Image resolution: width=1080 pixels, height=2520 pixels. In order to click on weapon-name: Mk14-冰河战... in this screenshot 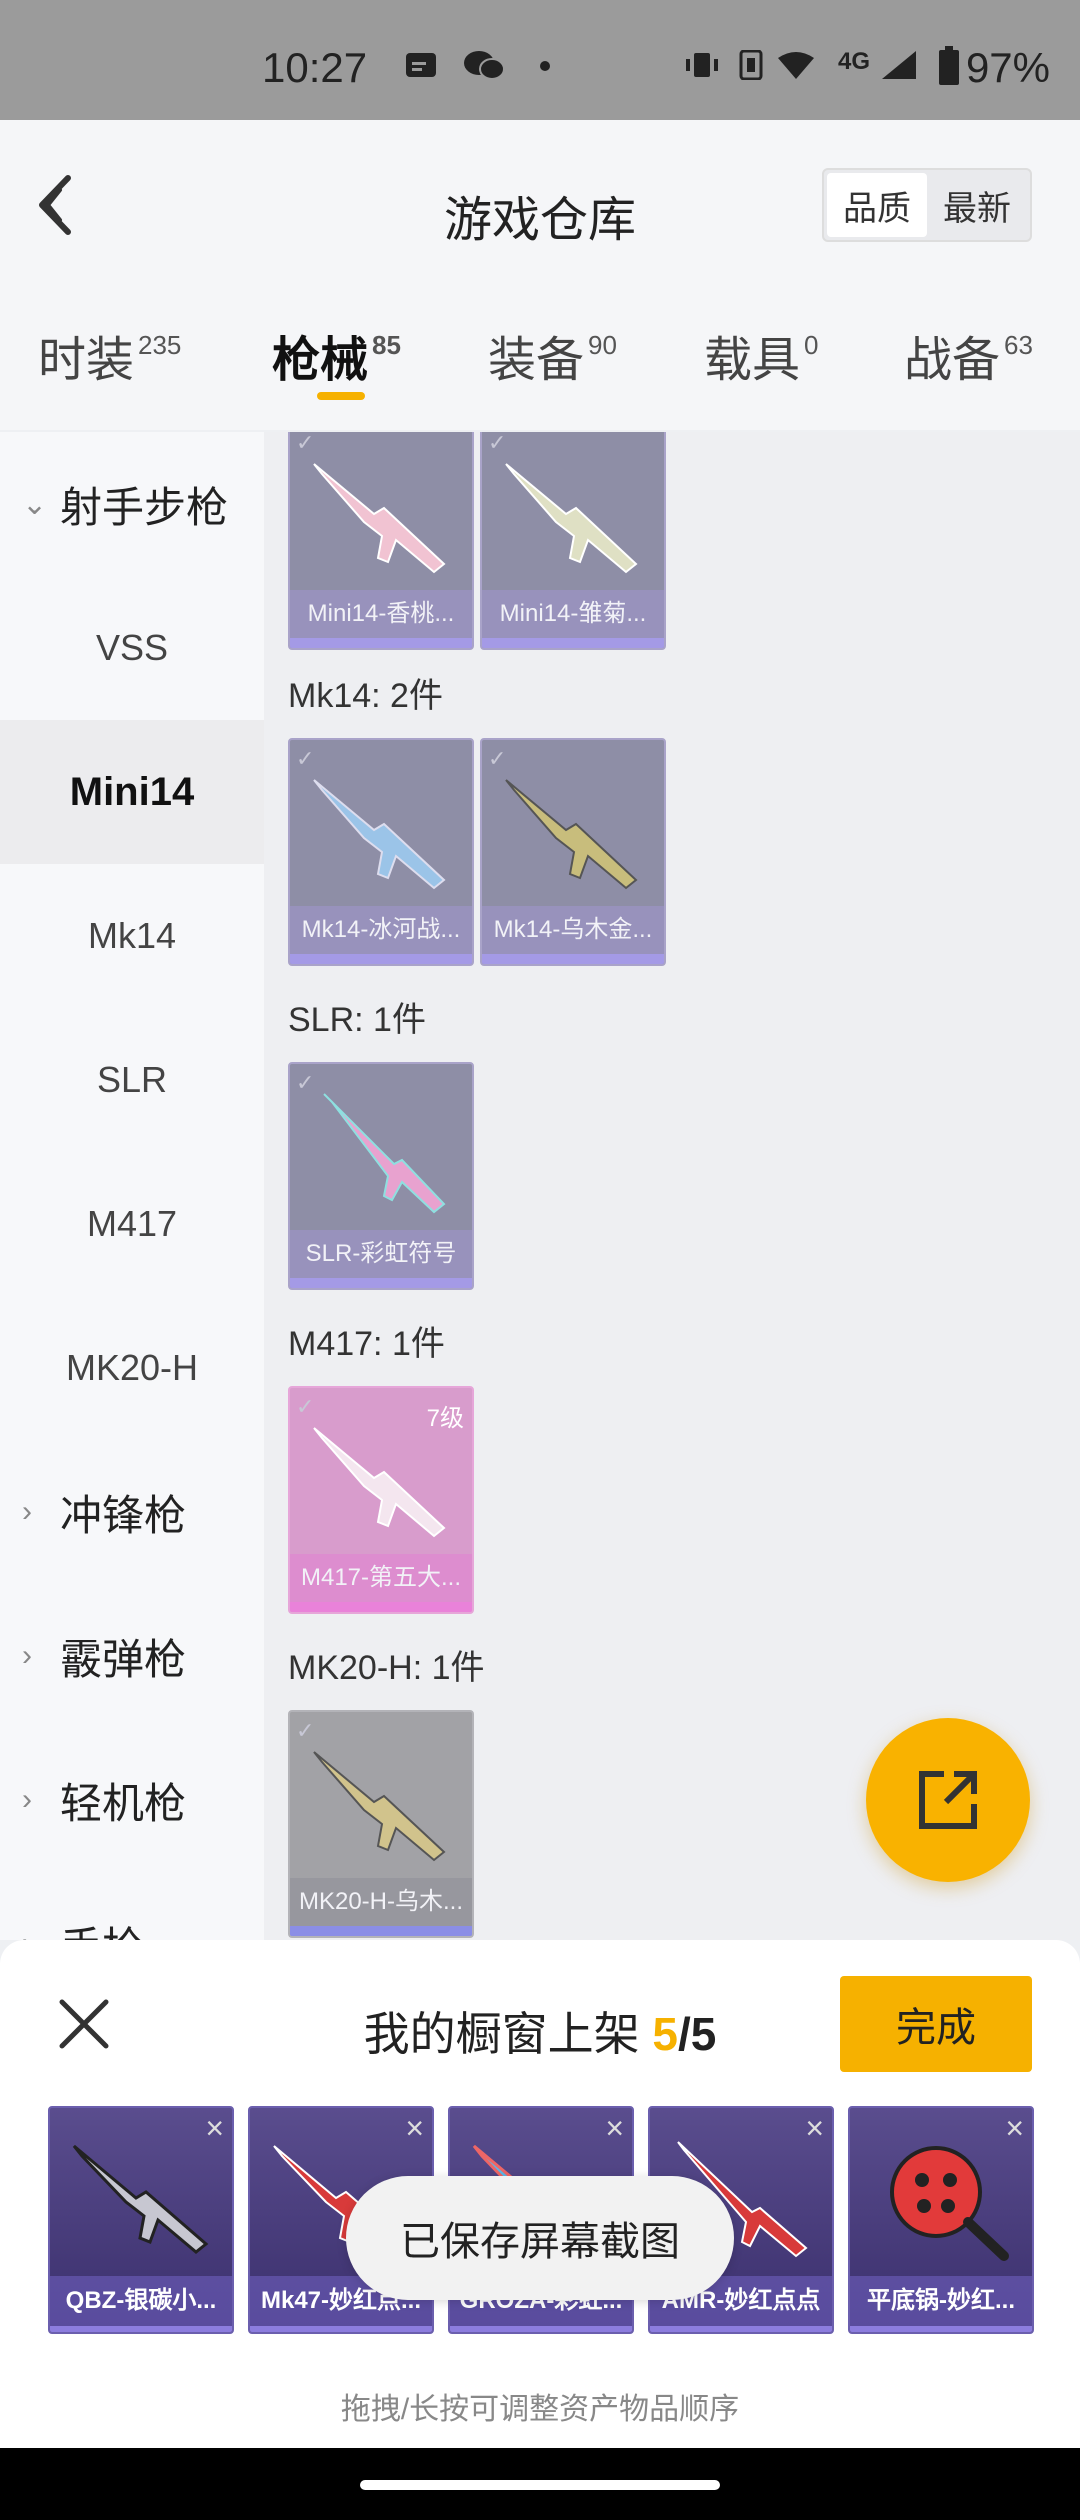, I will do `click(381, 930)`.